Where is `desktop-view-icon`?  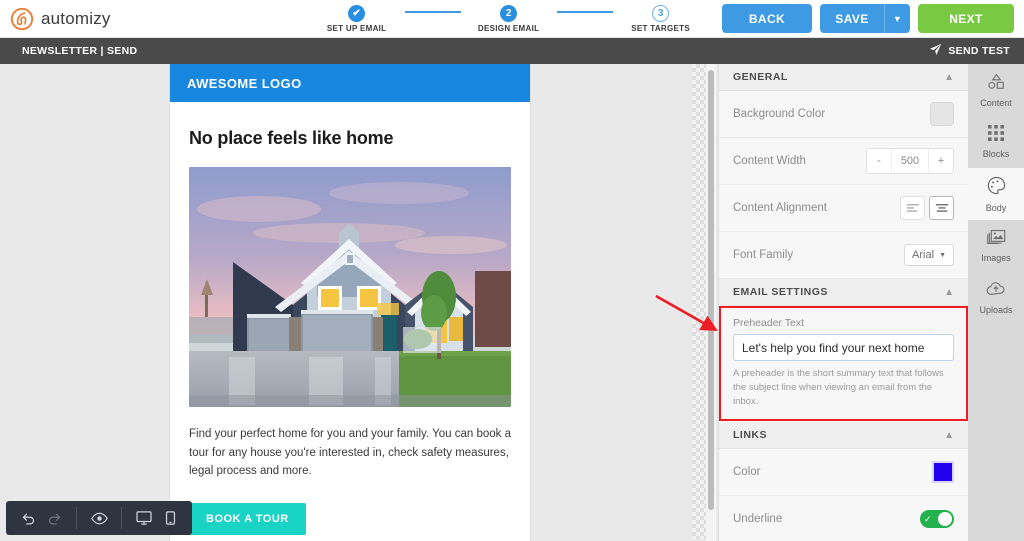
desktop-view-icon is located at coordinates (144, 518).